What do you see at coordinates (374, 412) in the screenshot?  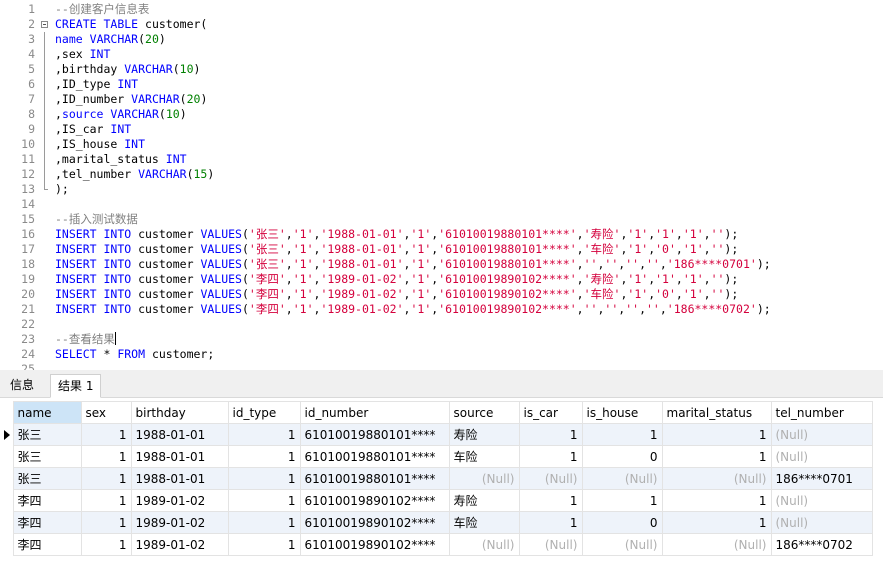 I see `column-header-id-number: id_number` at bounding box center [374, 412].